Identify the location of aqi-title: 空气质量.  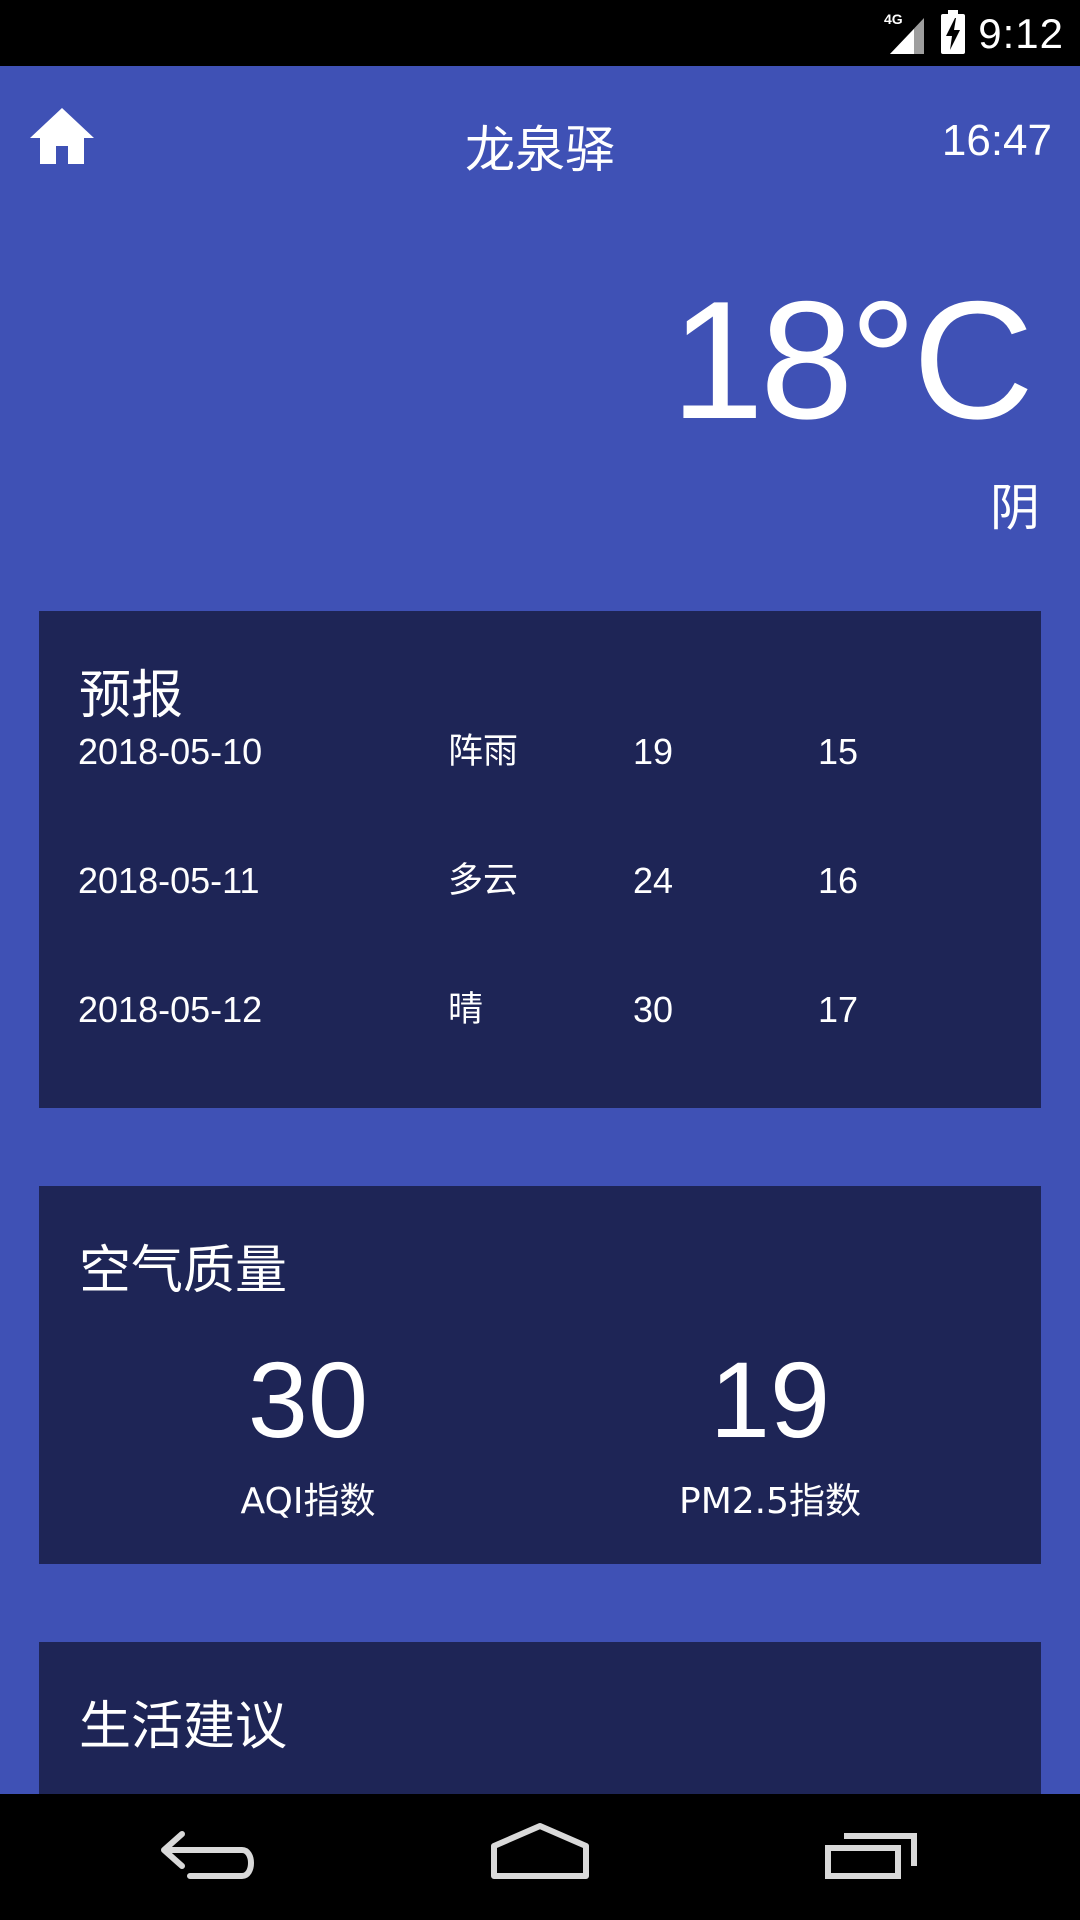
(183, 1271).